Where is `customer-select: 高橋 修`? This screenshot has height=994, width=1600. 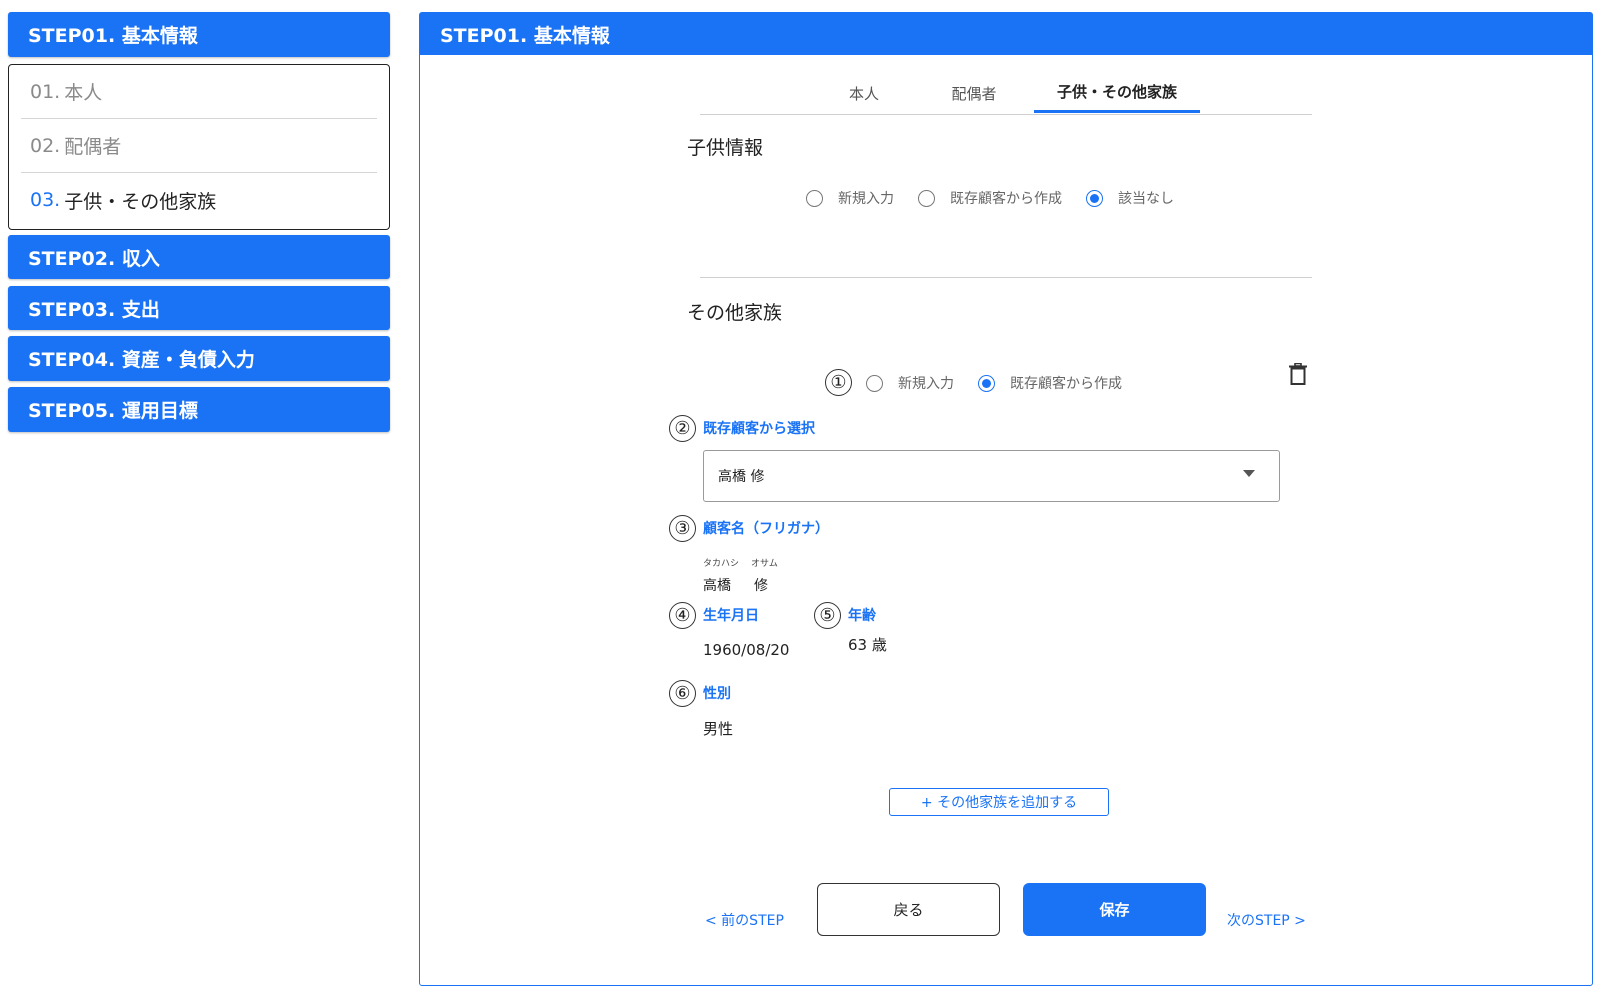 customer-select: 高橋 修 is located at coordinates (991, 476).